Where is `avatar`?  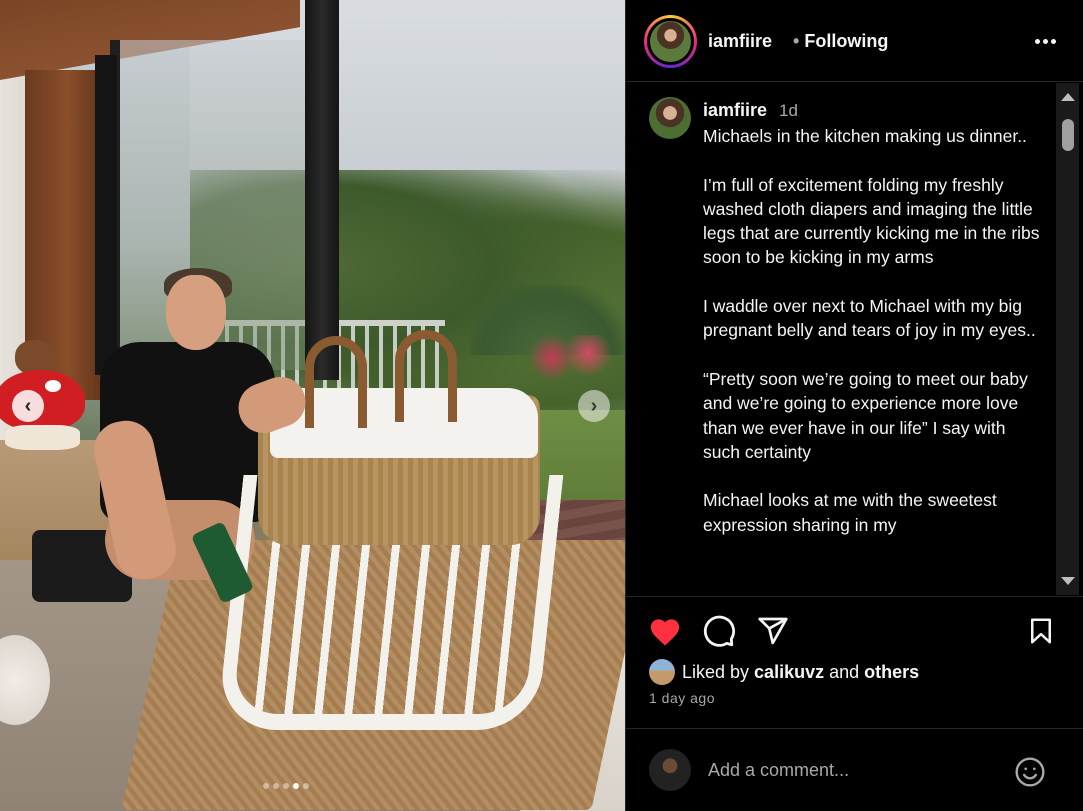 avatar is located at coordinates (670, 41).